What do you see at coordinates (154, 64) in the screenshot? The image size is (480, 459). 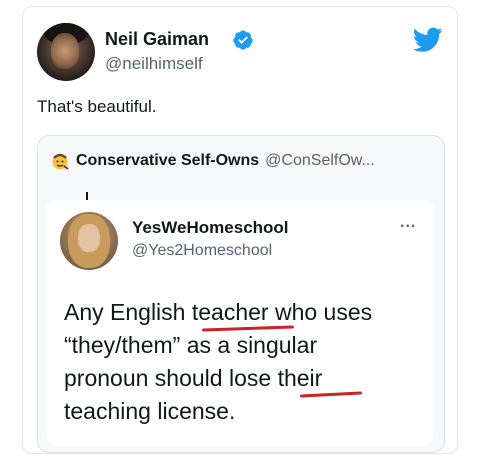 I see `author-handle: @neilhimself` at bounding box center [154, 64].